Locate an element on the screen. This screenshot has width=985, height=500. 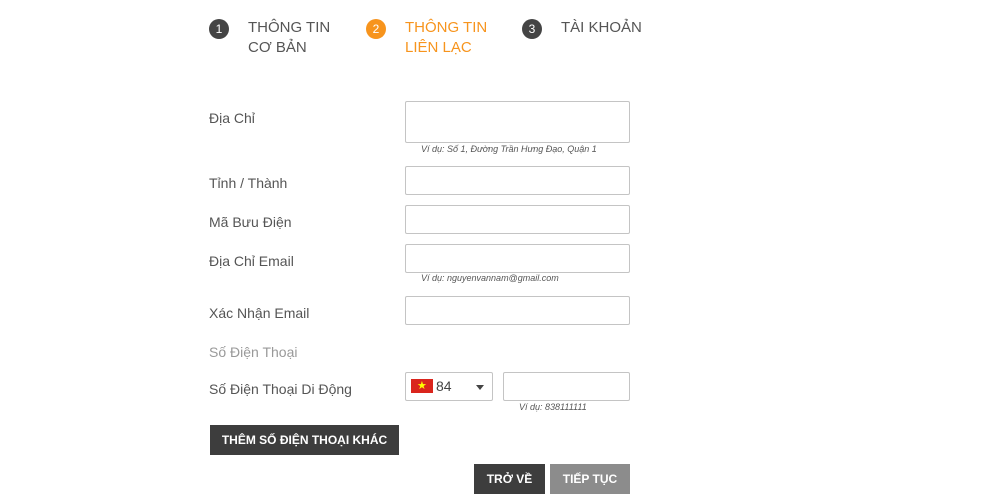
confirm-email-label: Xác Nhận Email is located at coordinates (259, 313).